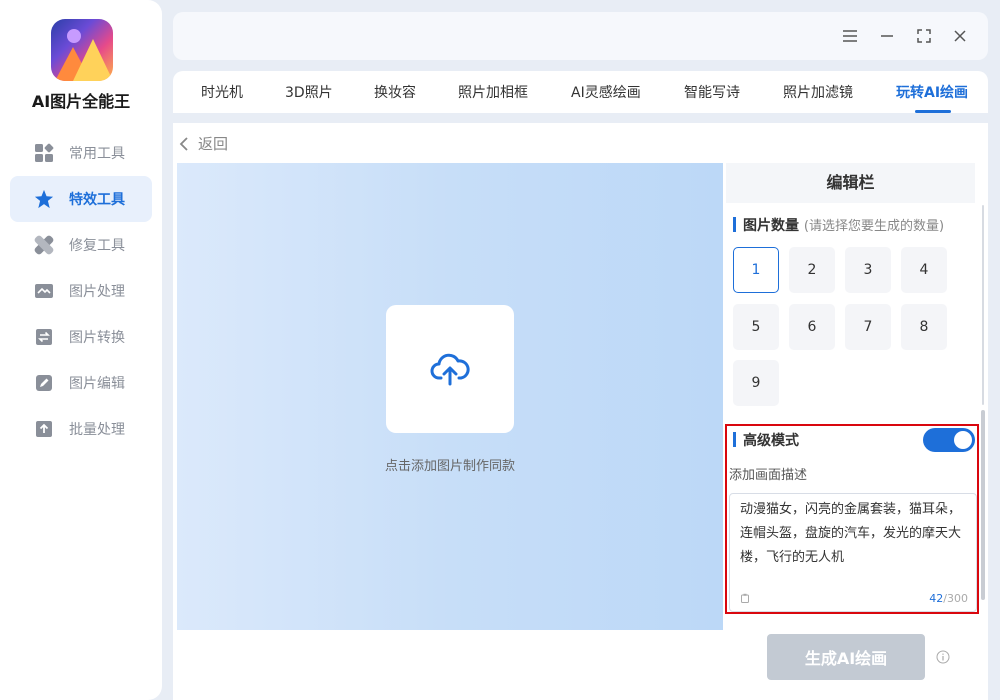 This screenshot has width=1000, height=700. Describe the element at coordinates (932, 92) in the screenshot. I see `tab-ai-painting: 玩转AI绘画` at that location.